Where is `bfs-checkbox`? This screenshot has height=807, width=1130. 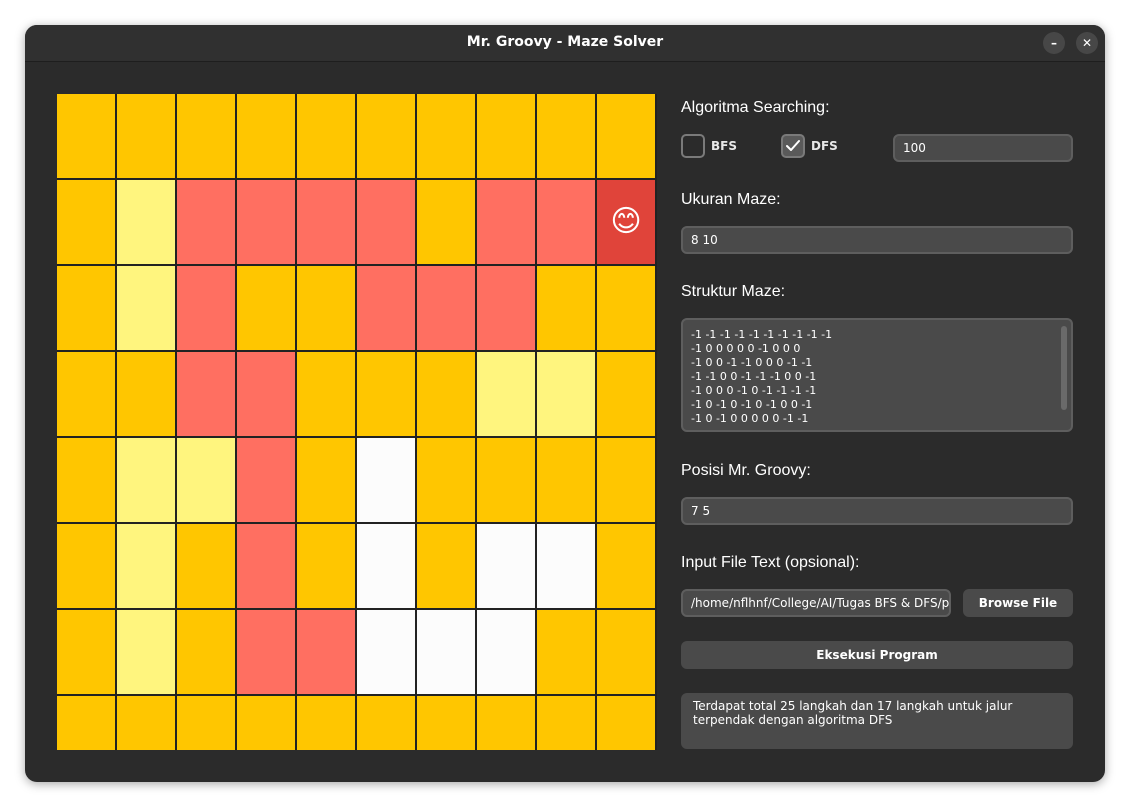 bfs-checkbox is located at coordinates (693, 146).